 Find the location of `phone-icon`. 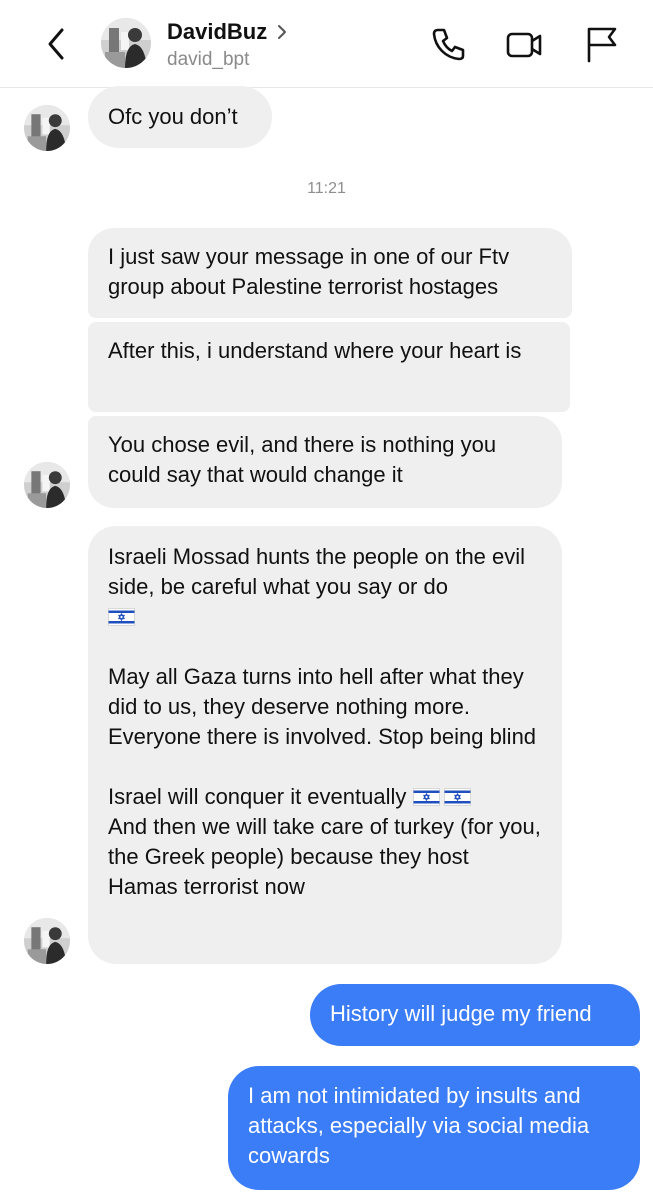

phone-icon is located at coordinates (448, 44).